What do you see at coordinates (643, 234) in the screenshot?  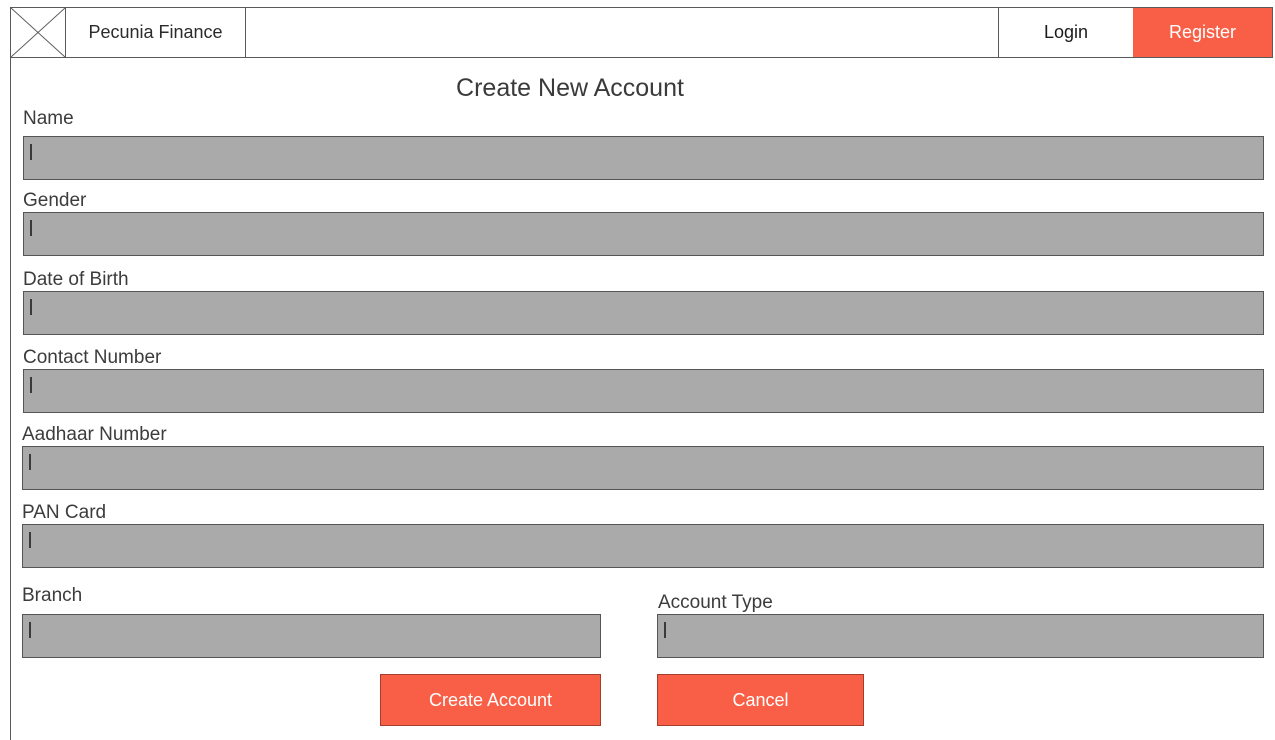 I see `gender-input` at bounding box center [643, 234].